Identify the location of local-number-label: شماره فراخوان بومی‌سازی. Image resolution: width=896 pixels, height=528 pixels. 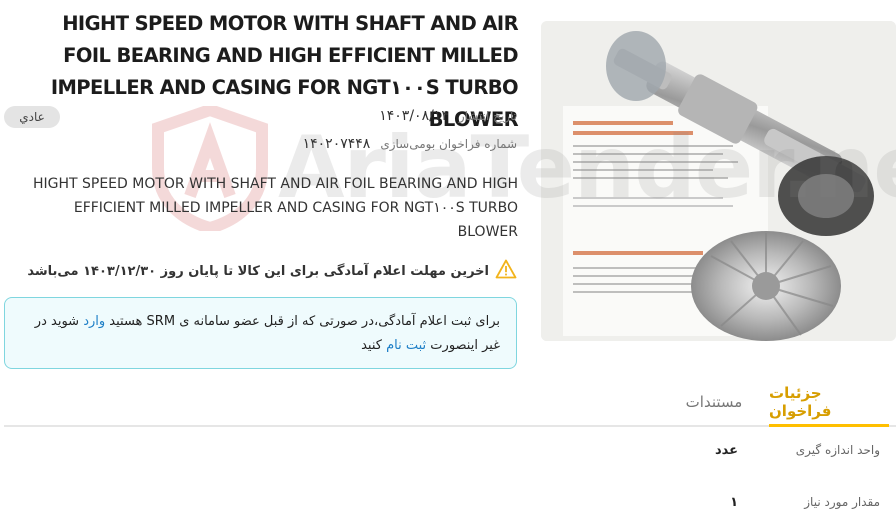
(448, 144).